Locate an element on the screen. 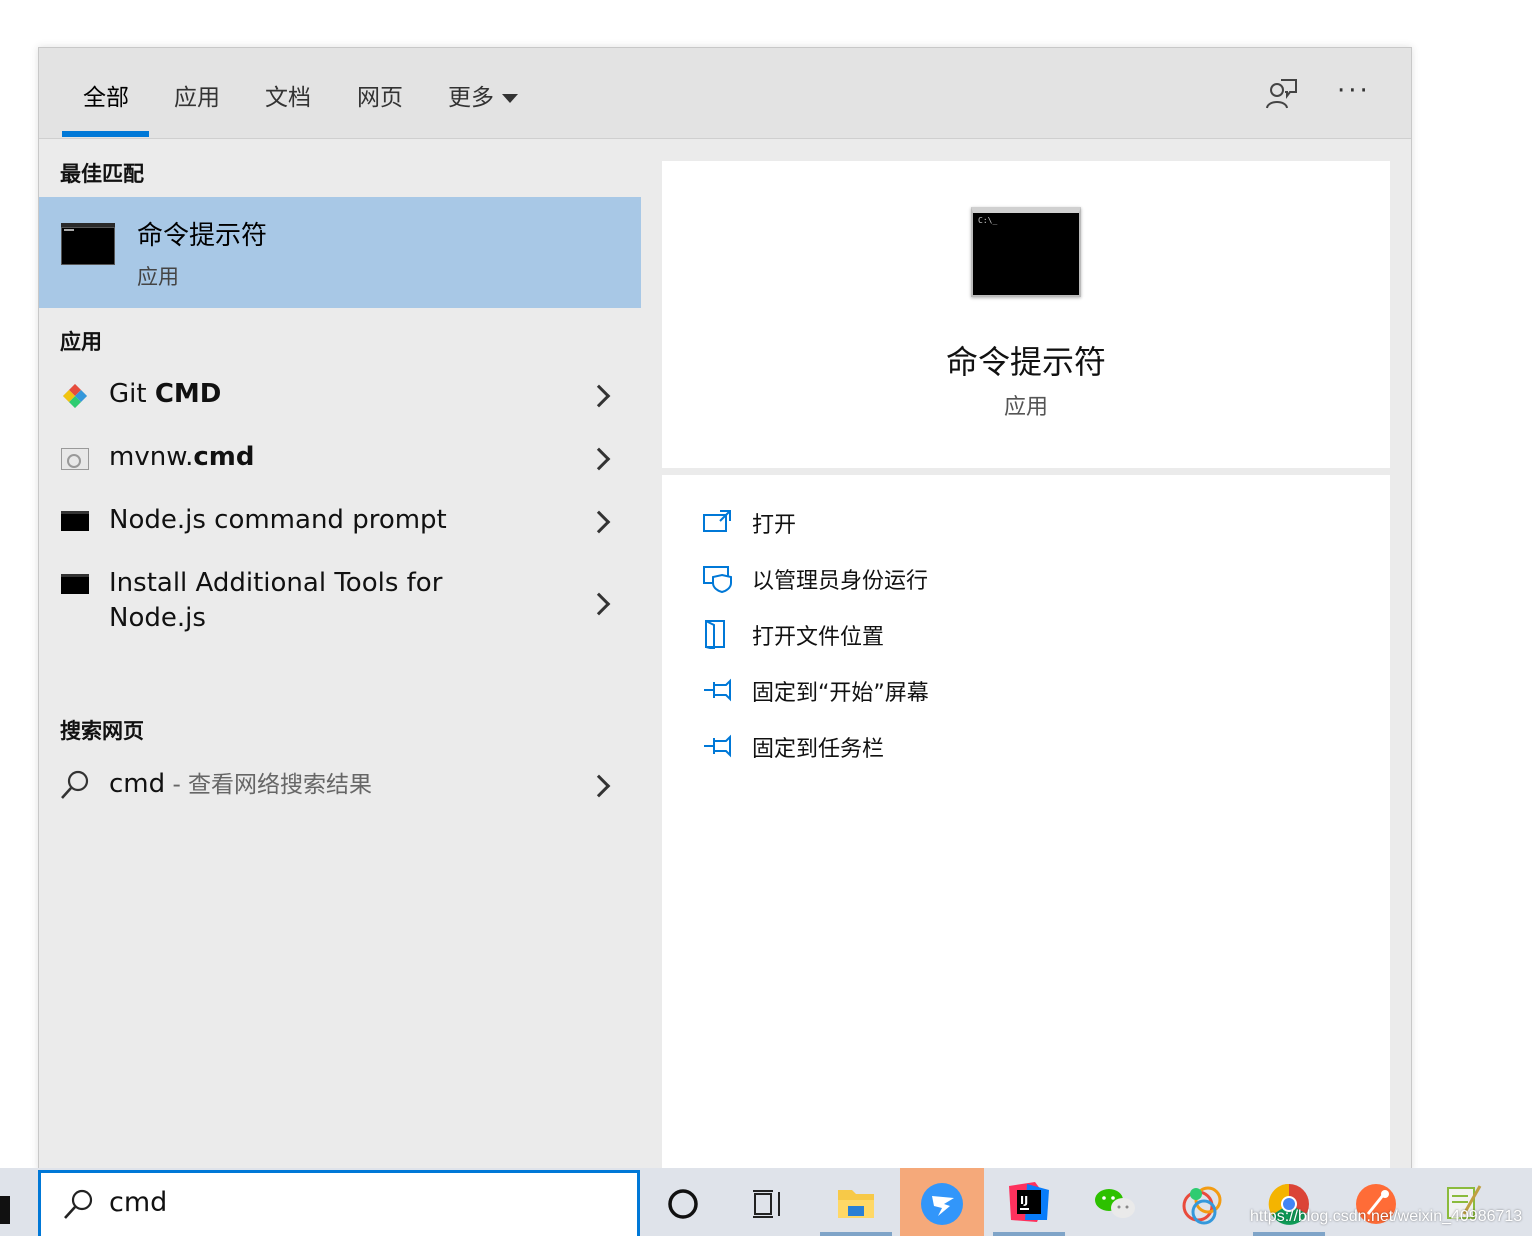 This screenshot has height=1236, width=1532. more-options-button: ··· is located at coordinates (1357, 93).